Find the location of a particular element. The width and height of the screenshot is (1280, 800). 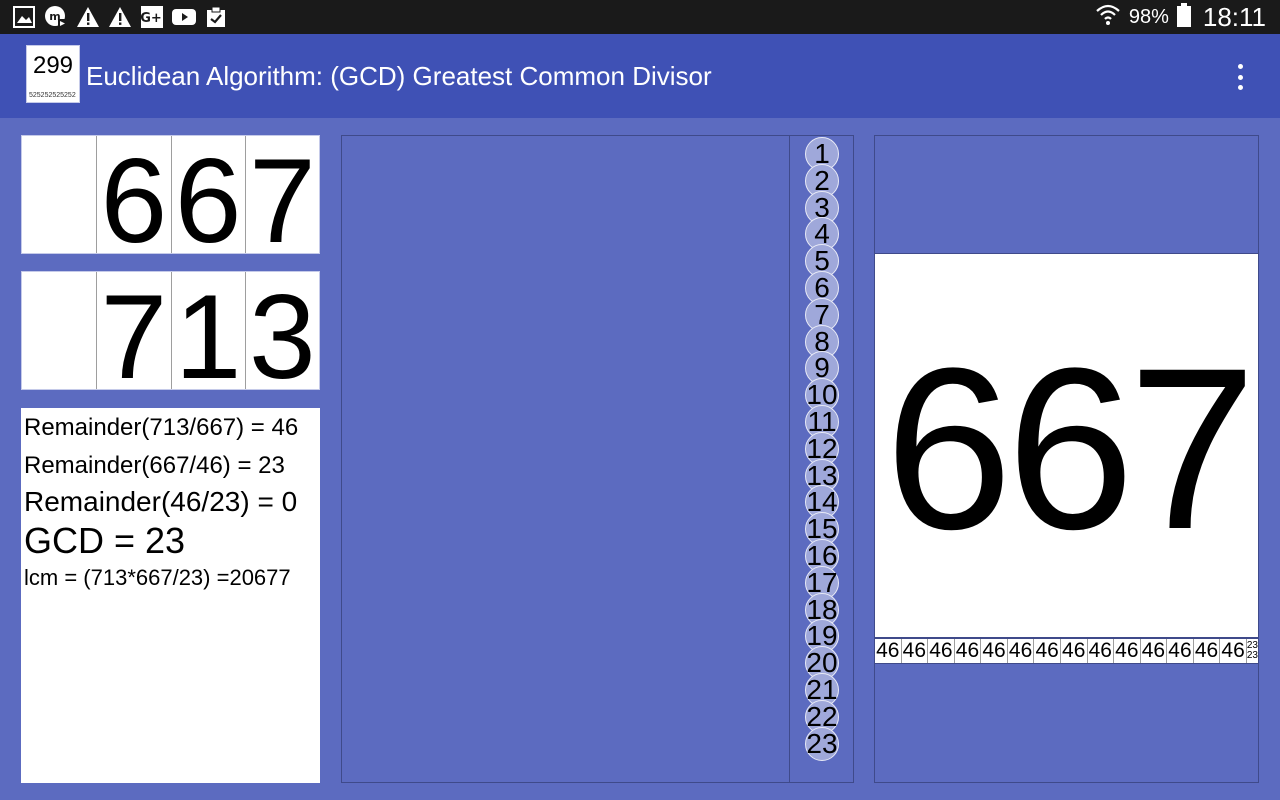

battery-percent: 98% is located at coordinates (1148, 16).